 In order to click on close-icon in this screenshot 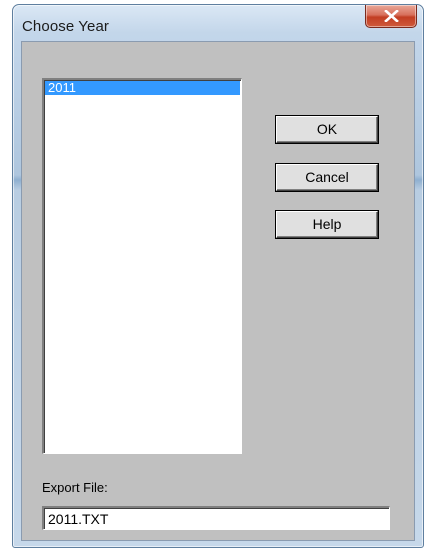, I will do `click(391, 16)`.